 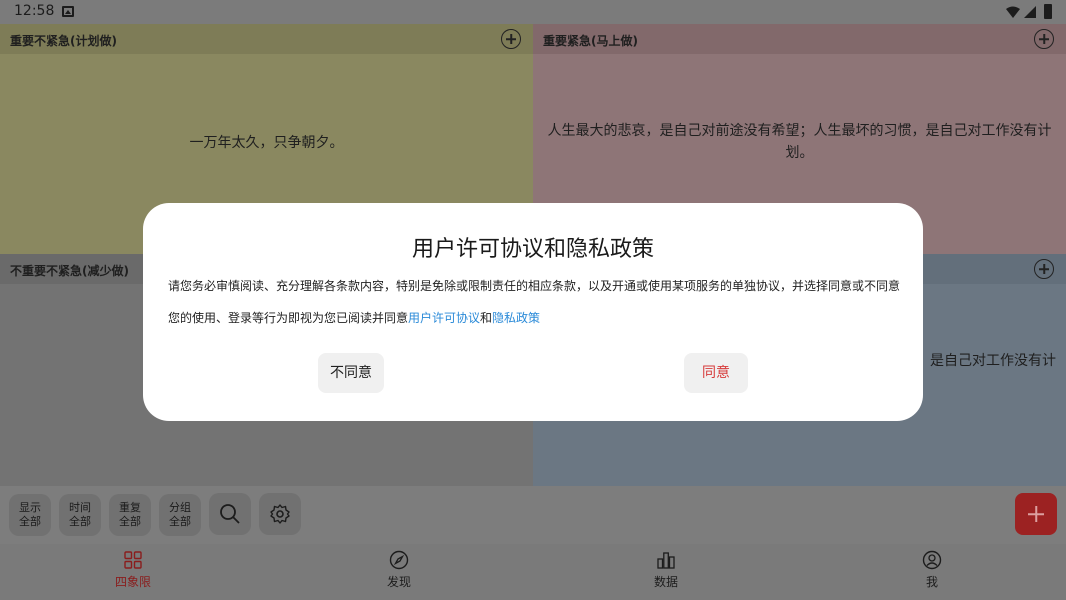 I want to click on disagree-button: 不同意, so click(x=351, y=373).